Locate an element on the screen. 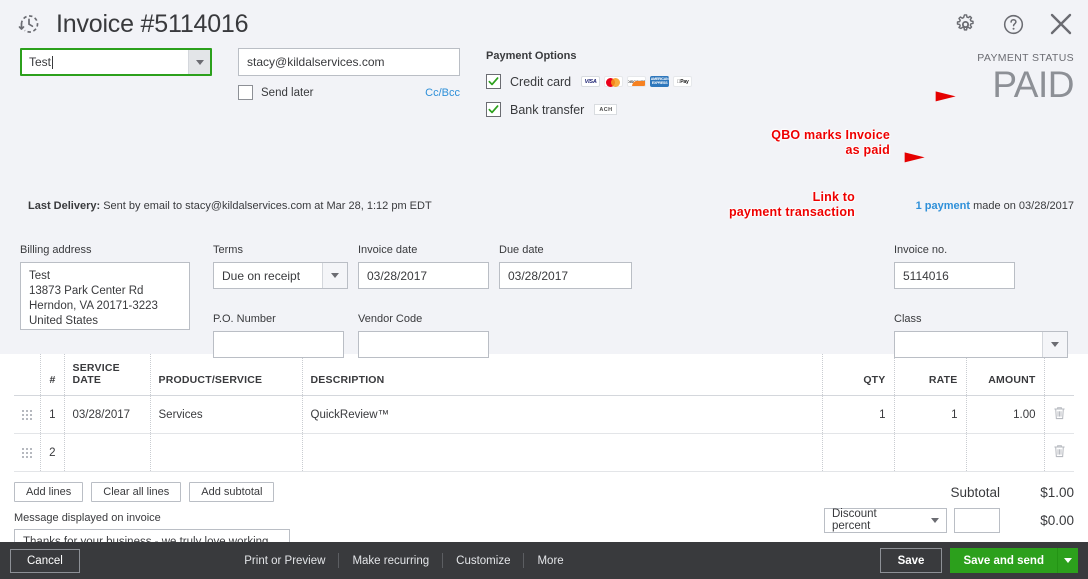 The height and width of the screenshot is (579, 1088). clear-all-lines-button: Clear all lines is located at coordinates (136, 492).